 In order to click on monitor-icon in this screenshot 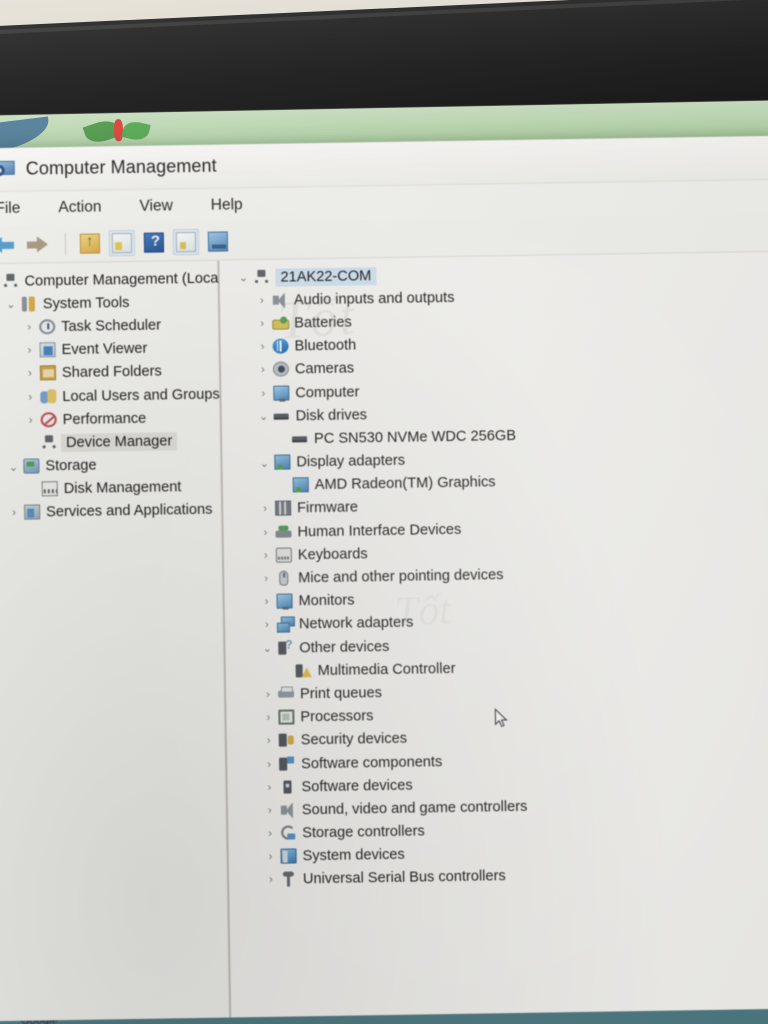, I will do `click(281, 393)`.